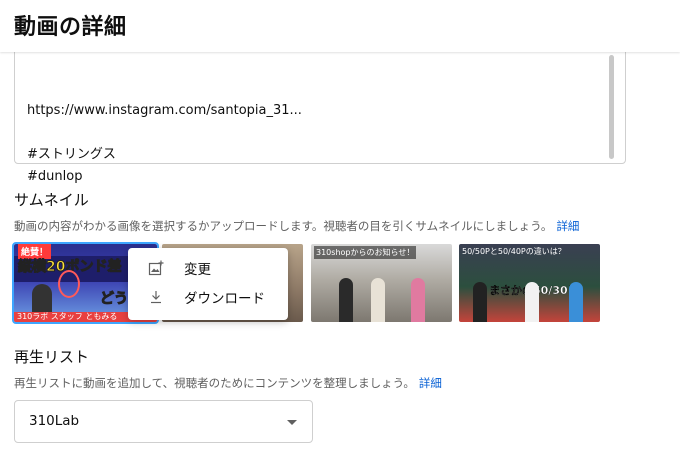 This screenshot has width=680, height=455. I want to click on menu-item-download: ダウンロード, so click(208, 297).